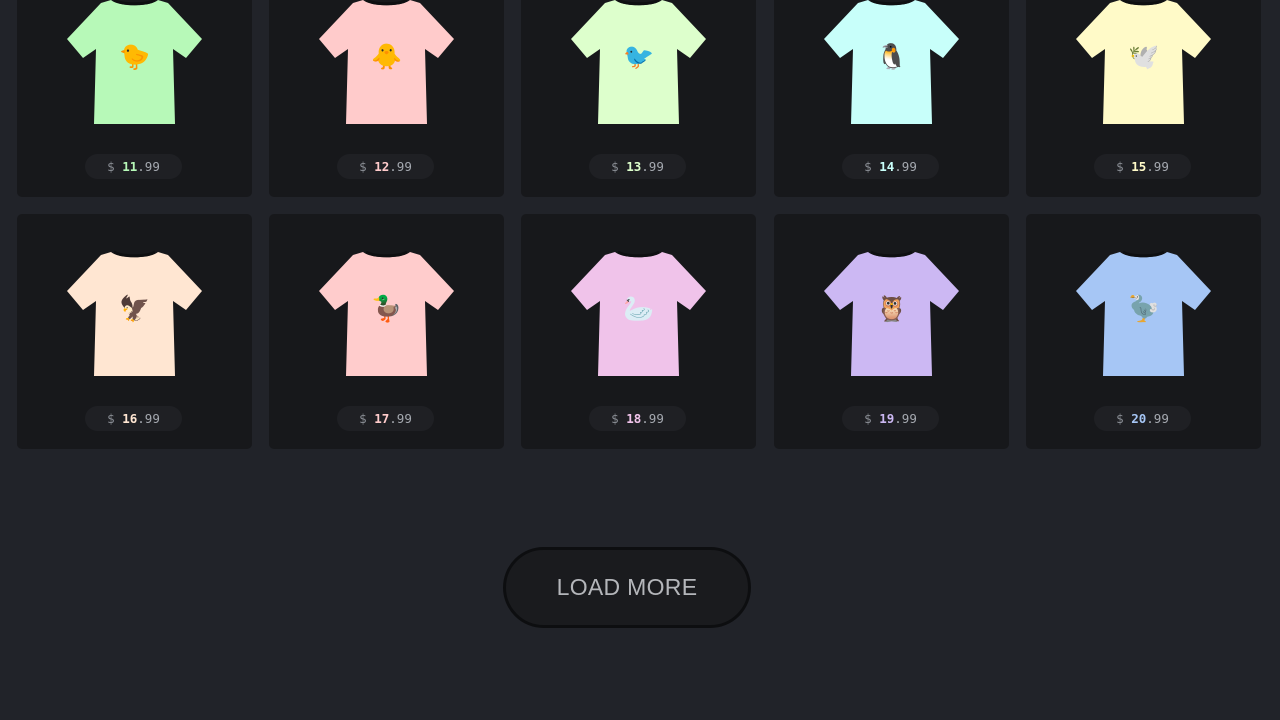 This screenshot has height=720, width=1280. Describe the element at coordinates (130, 418) in the screenshot. I see `price-integer: 16` at that location.